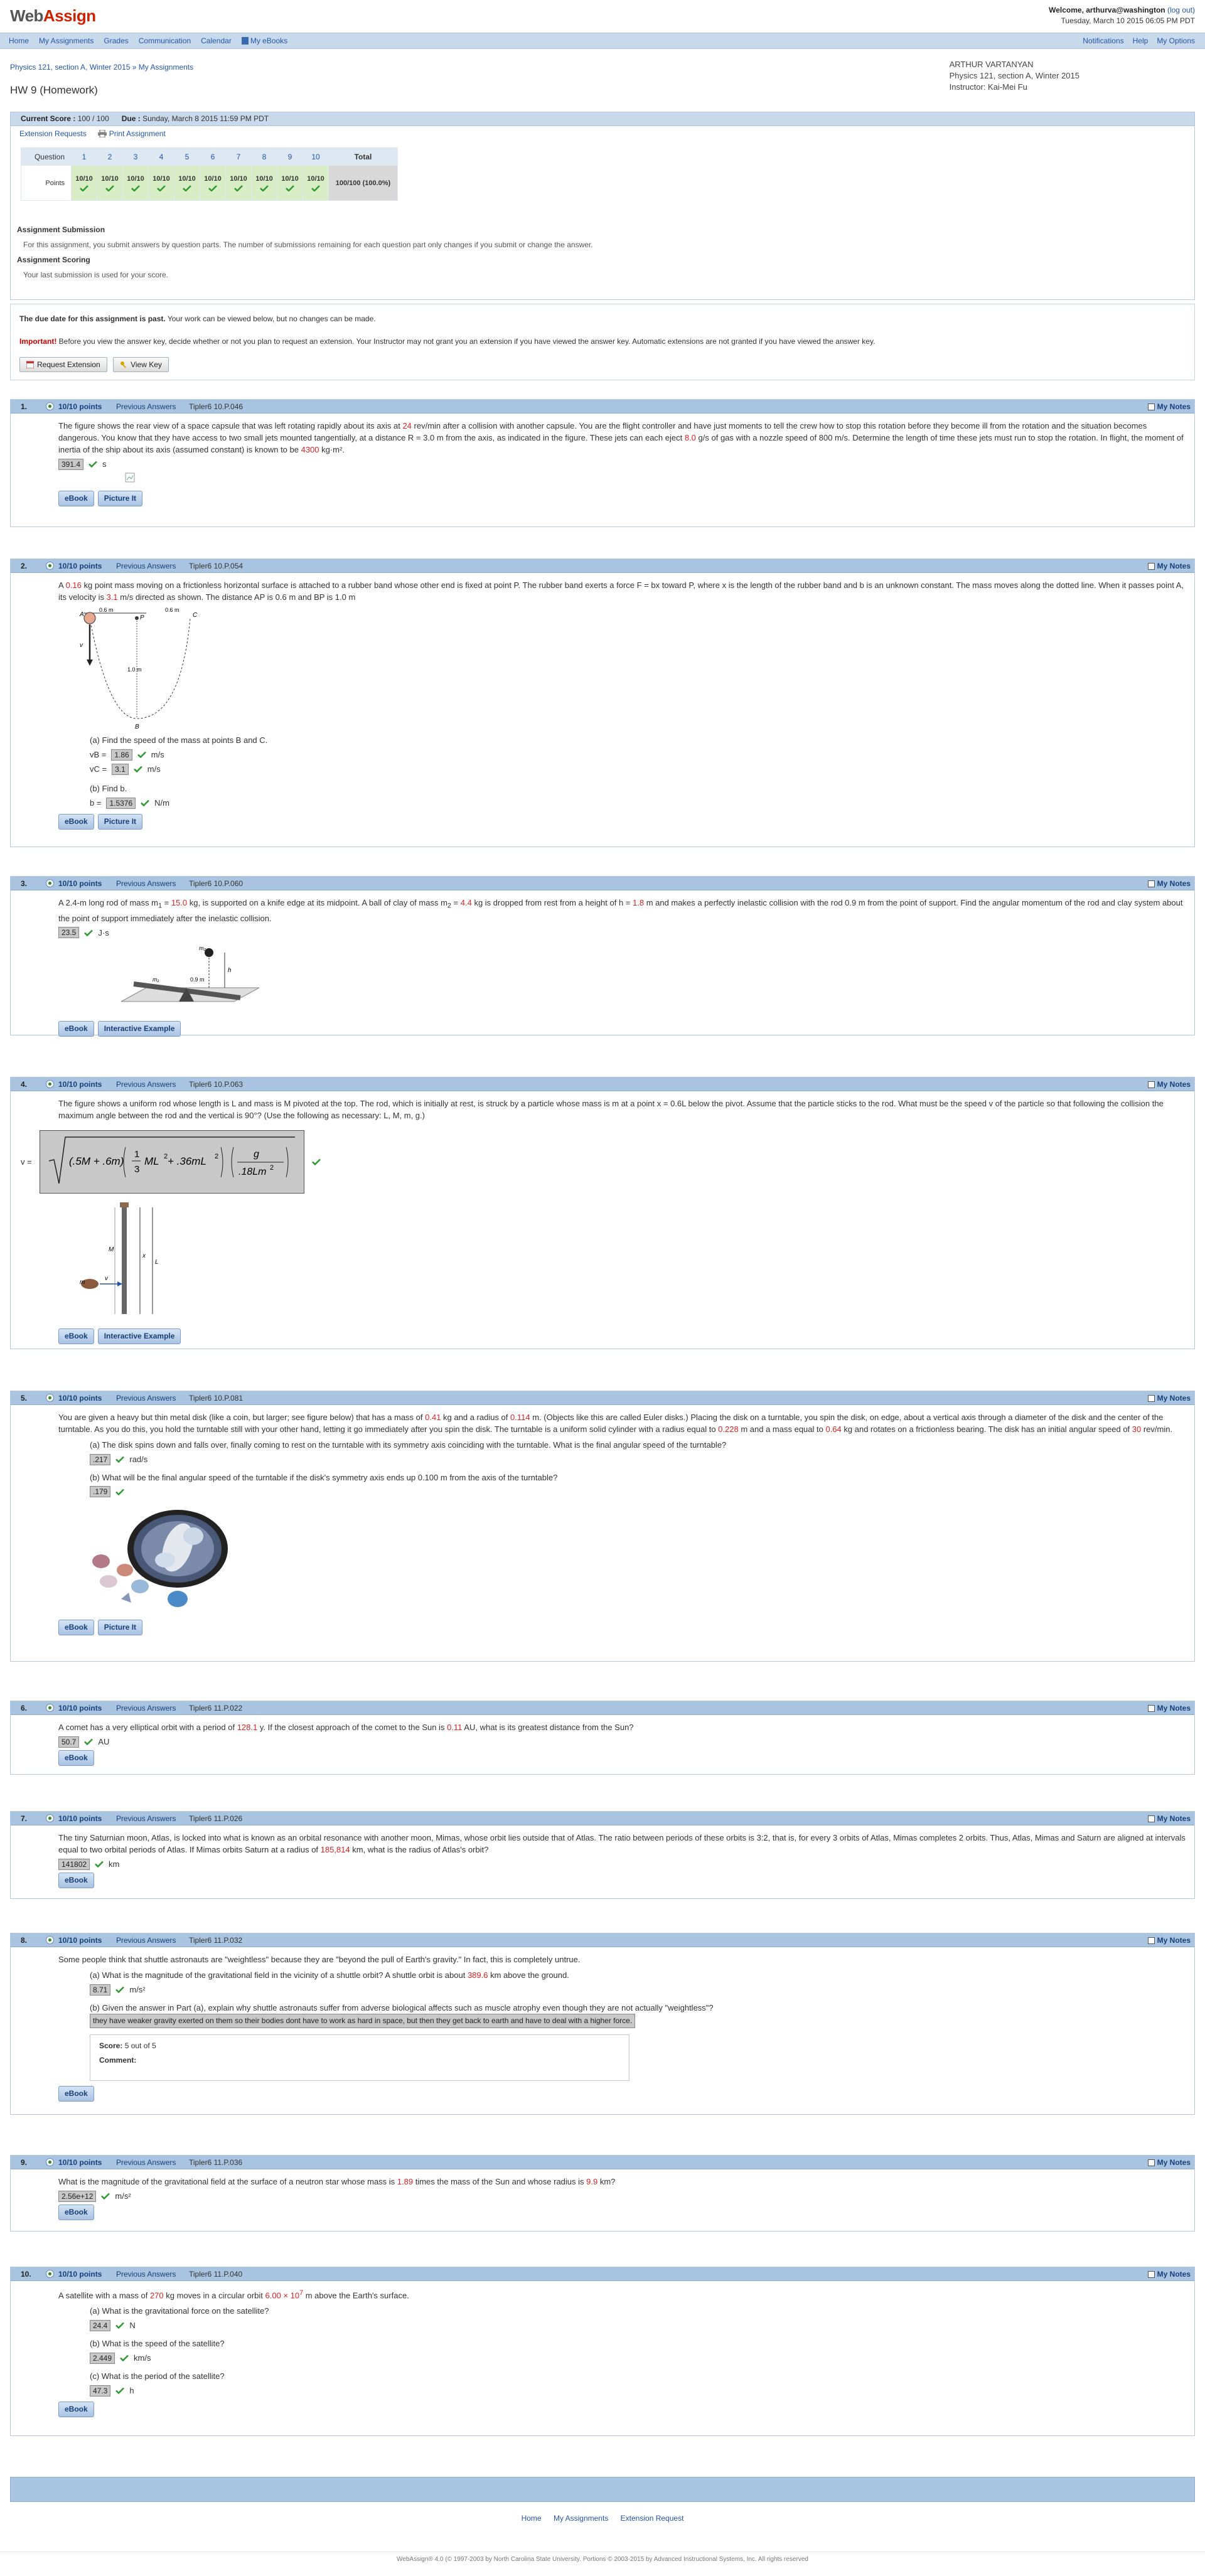  I want to click on nav-communication: Communication, so click(165, 40).